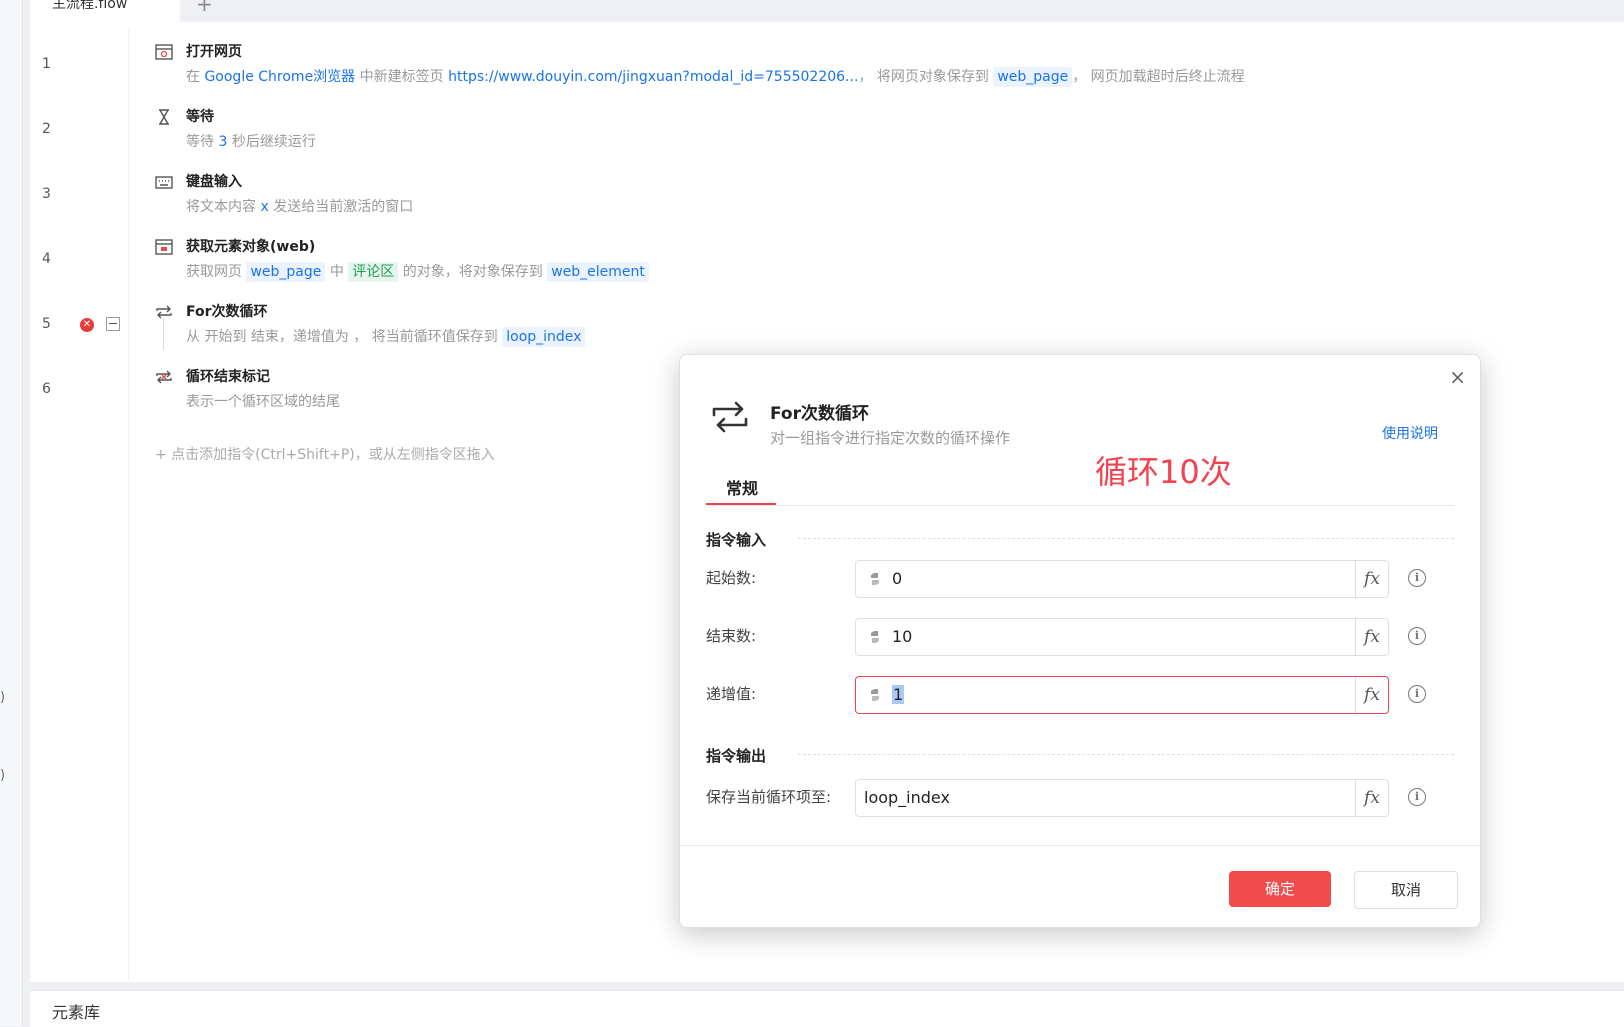 Image resolution: width=1624 pixels, height=1027 pixels. I want to click on command-title: 打开网页, so click(214, 51).